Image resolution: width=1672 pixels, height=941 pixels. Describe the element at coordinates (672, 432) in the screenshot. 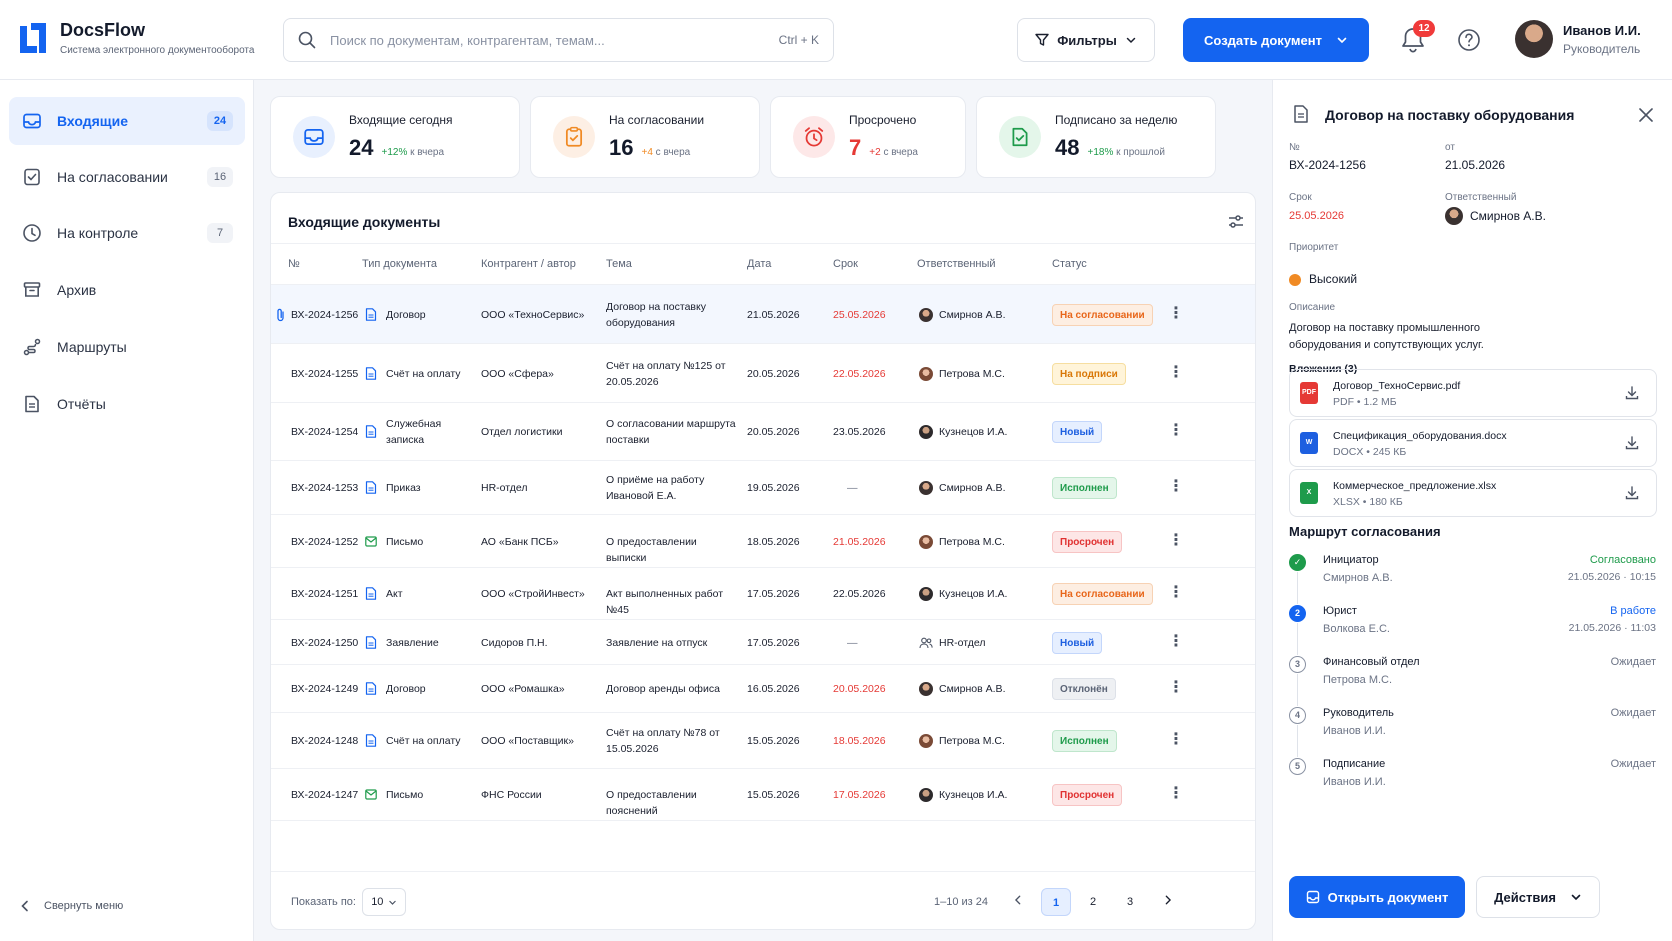

I see `document-subject: О согласовании маршрута поставки` at that location.